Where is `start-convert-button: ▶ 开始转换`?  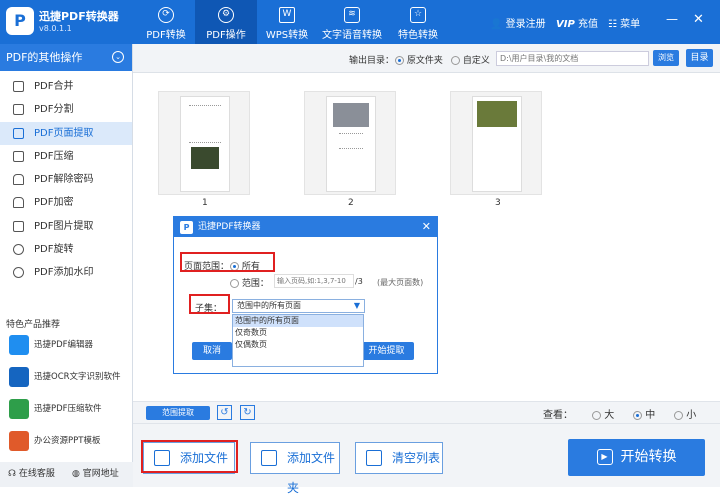 start-convert-button: ▶ 开始转换 is located at coordinates (636, 457).